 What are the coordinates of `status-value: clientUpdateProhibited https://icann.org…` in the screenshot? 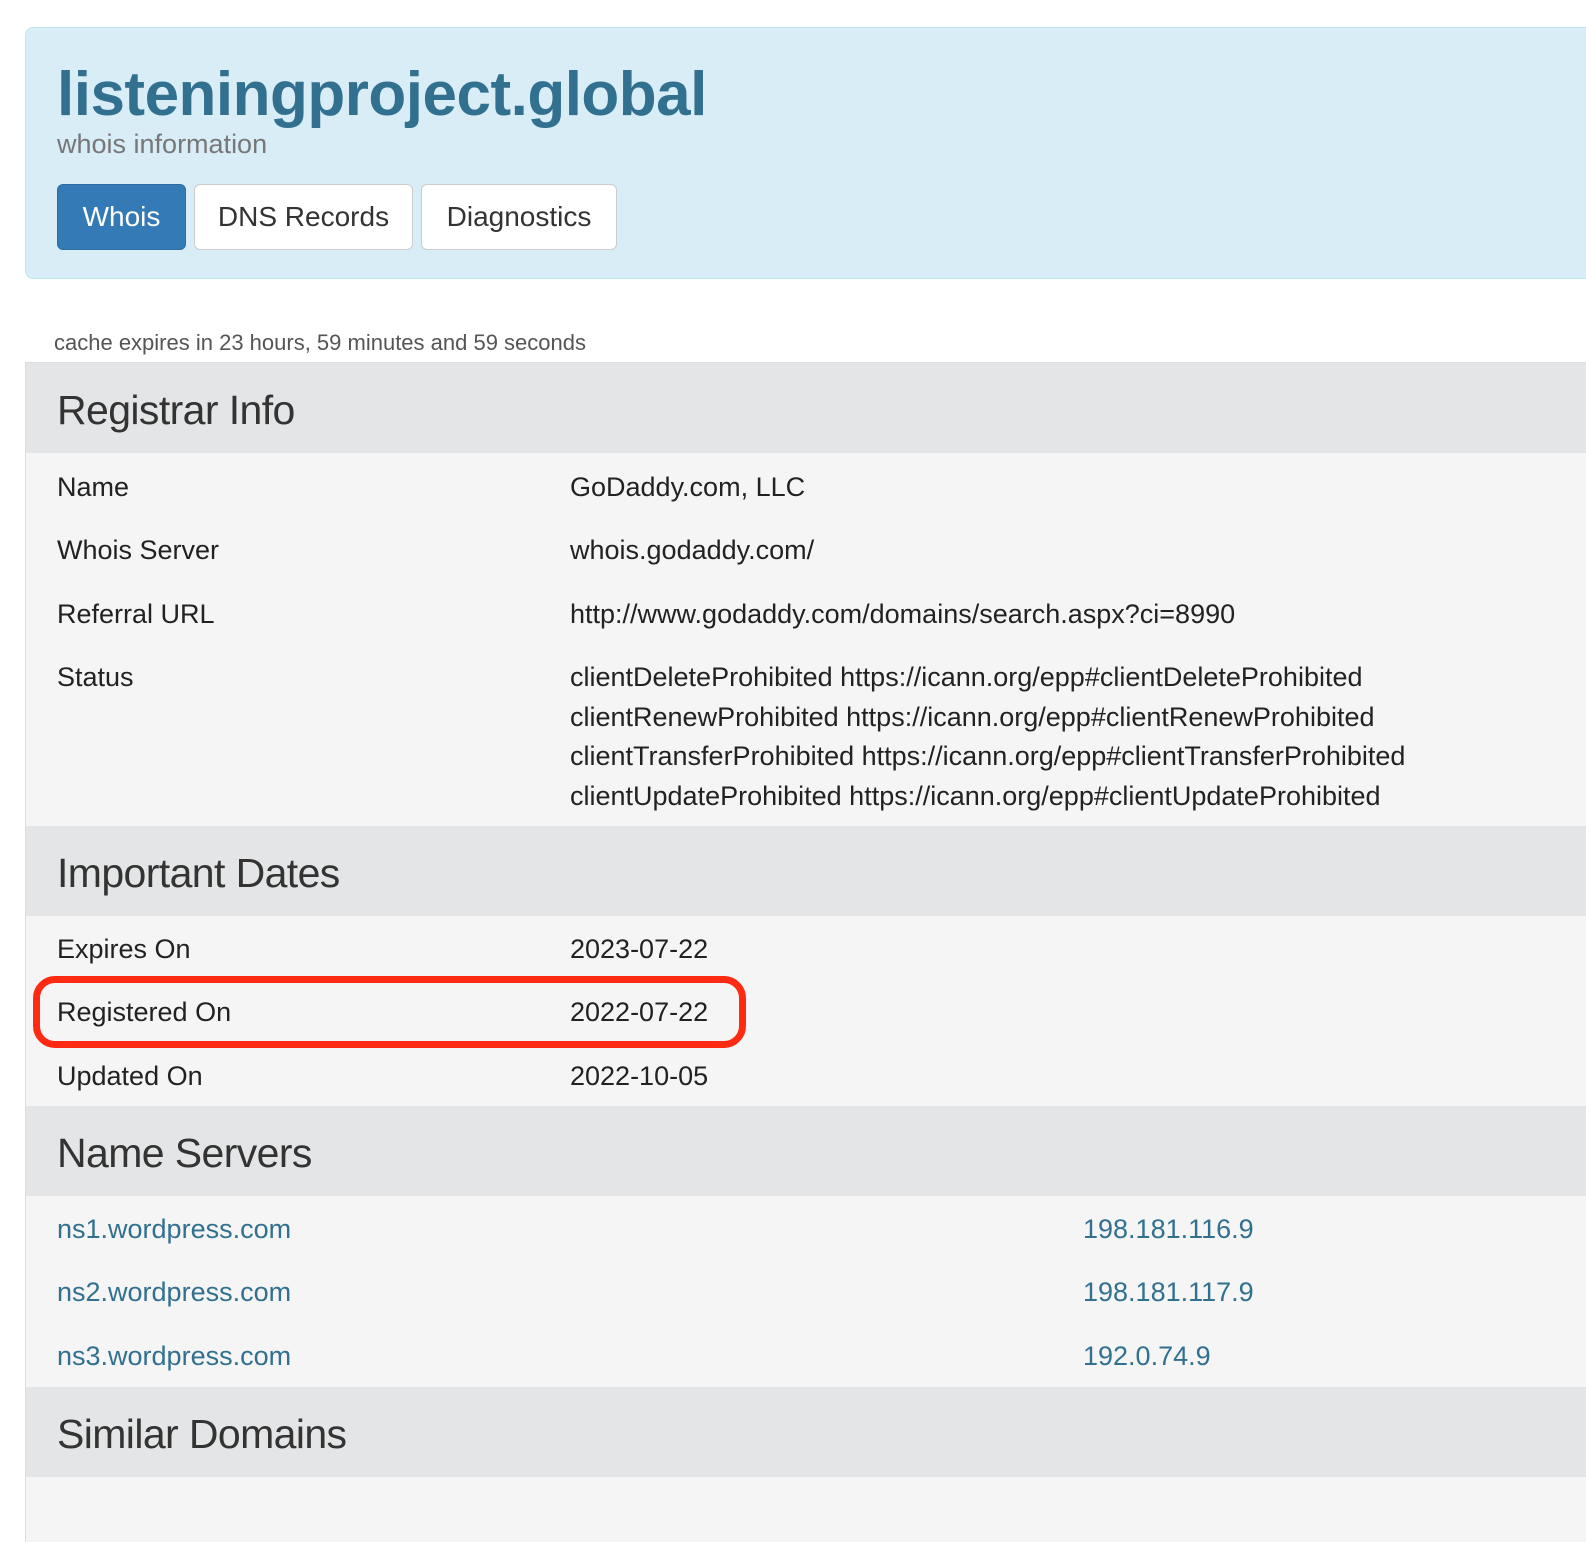 It's located at (975, 796).